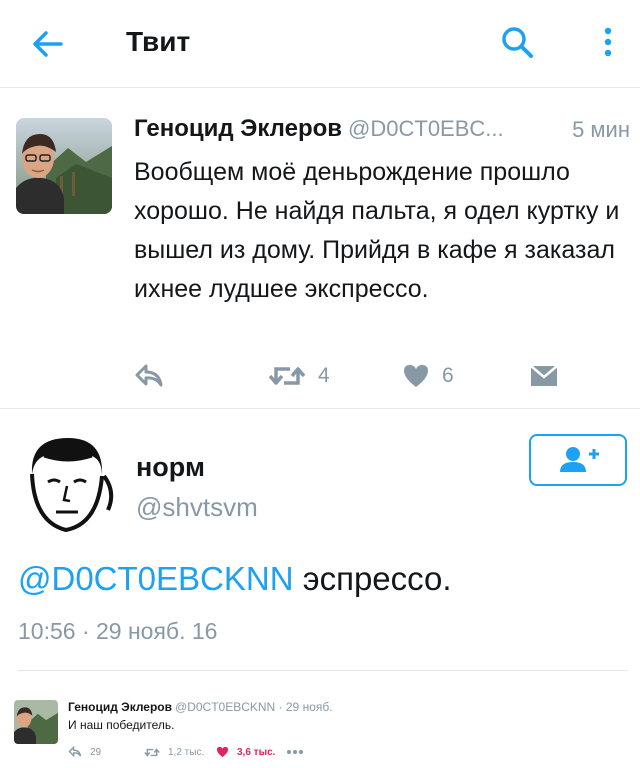 This screenshot has width=640, height=768. I want to click on more-vertical-icon, so click(608, 42).